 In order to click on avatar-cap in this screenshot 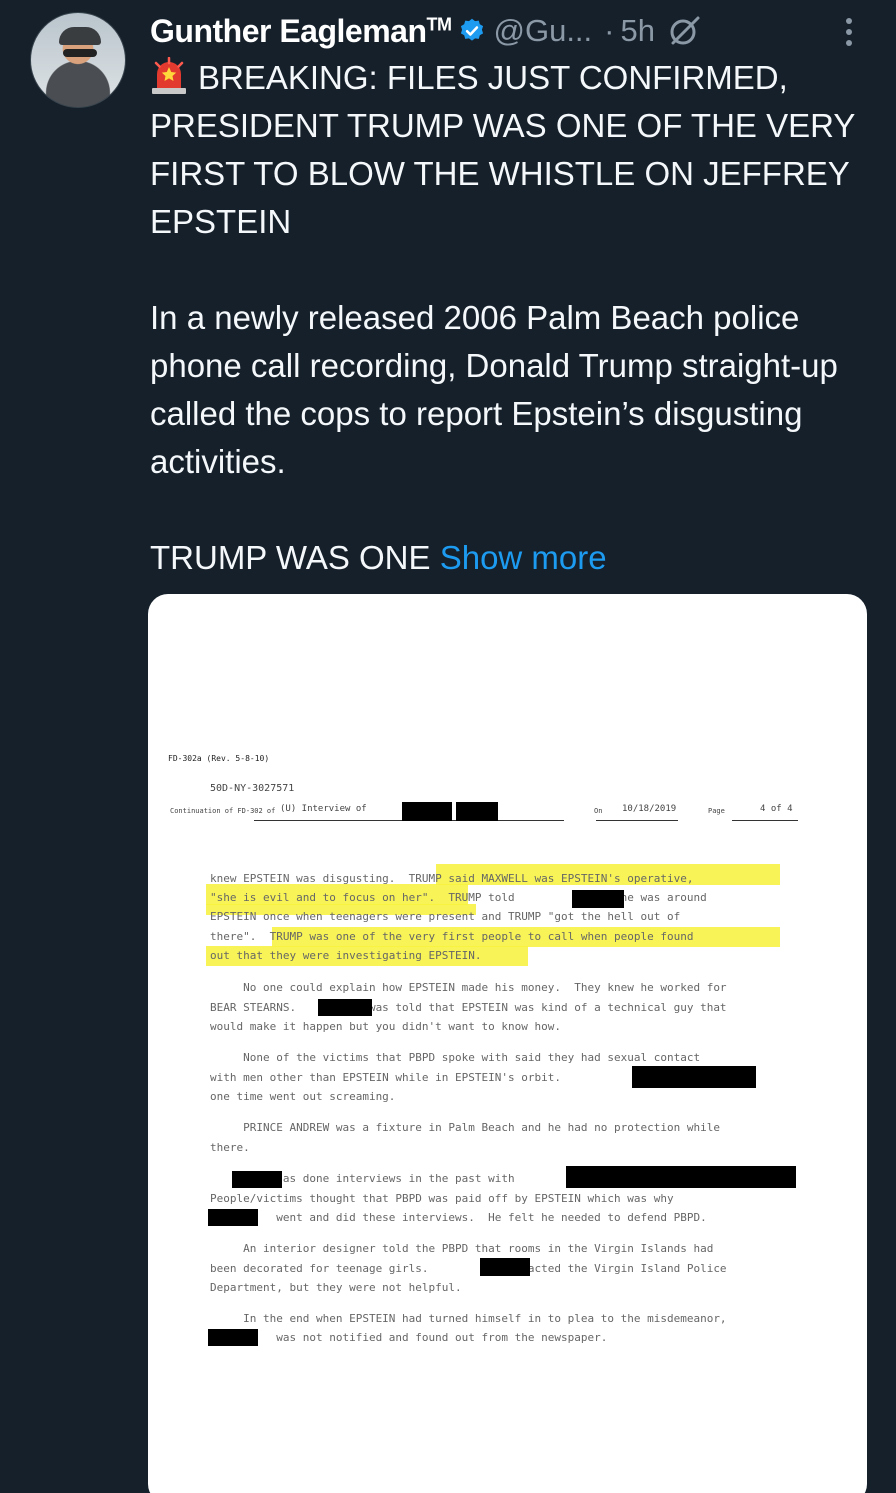, I will do `click(80, 36)`.